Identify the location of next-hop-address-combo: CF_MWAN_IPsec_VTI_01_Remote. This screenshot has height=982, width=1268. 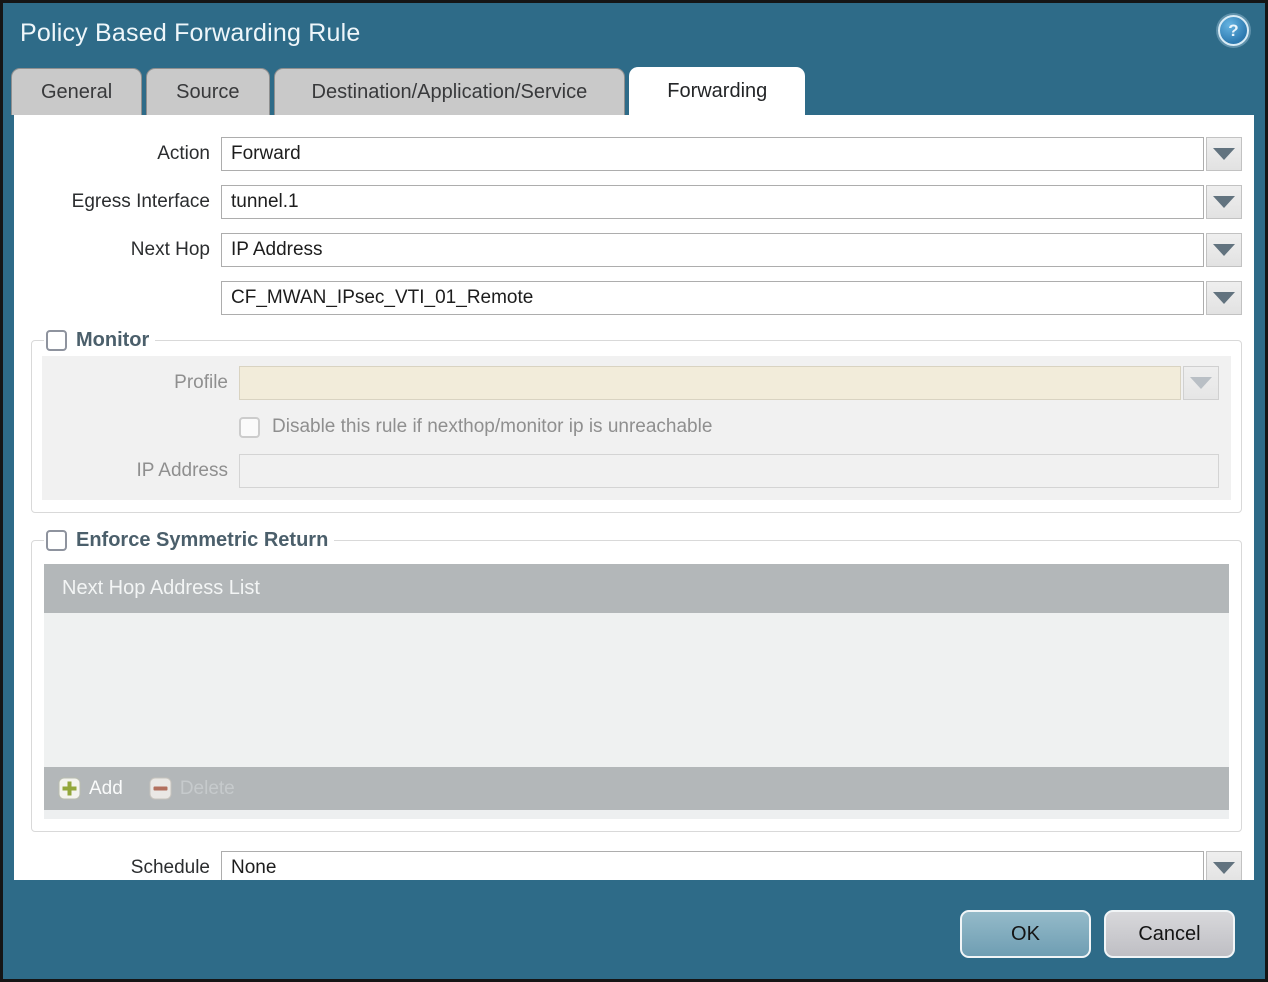
(731, 298).